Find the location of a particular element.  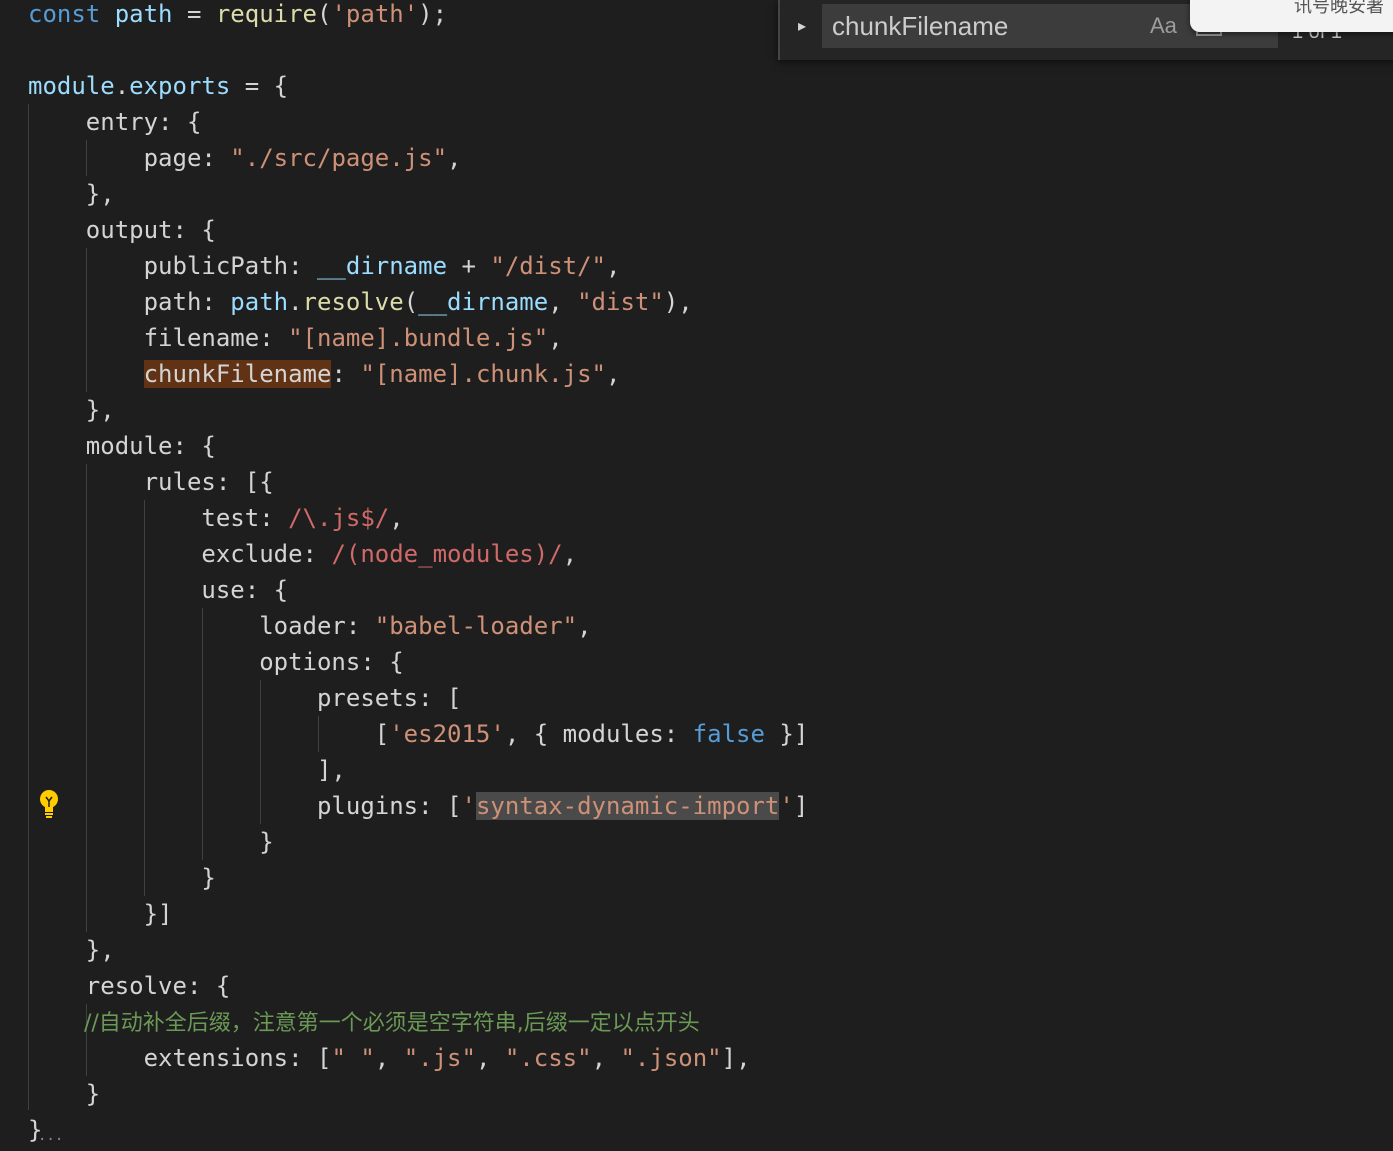

code-token: presets: [ is located at coordinates (245, 698).